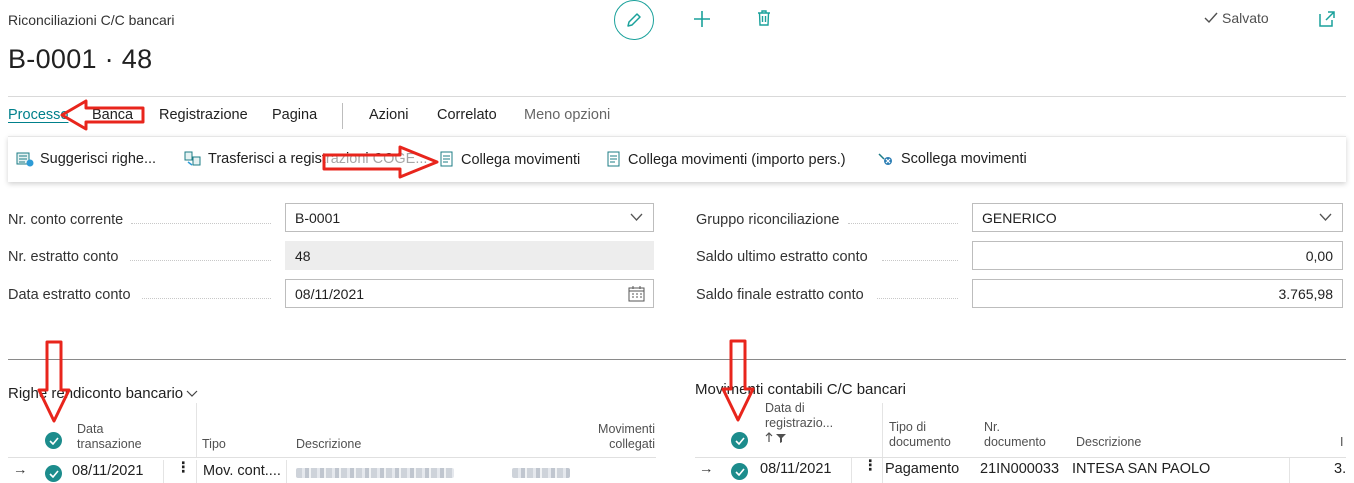  I want to click on column-header-type: Tipo, so click(214, 444).